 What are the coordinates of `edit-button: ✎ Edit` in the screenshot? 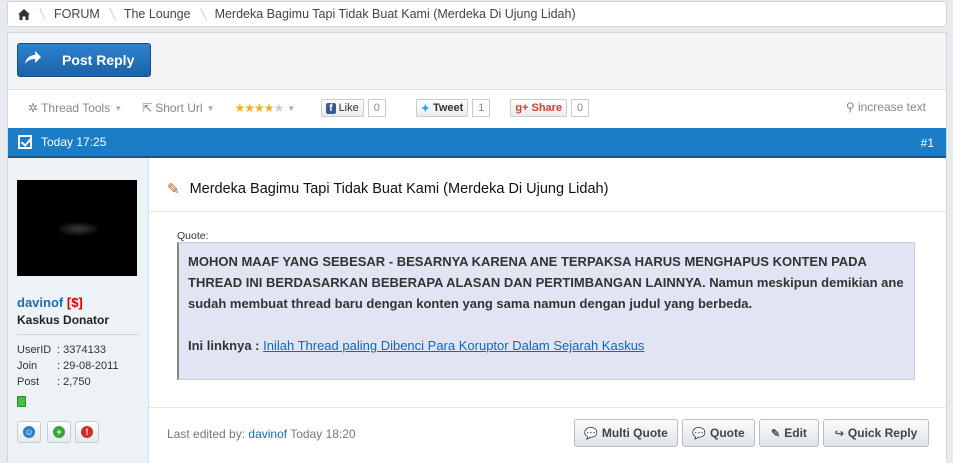 It's located at (789, 433).